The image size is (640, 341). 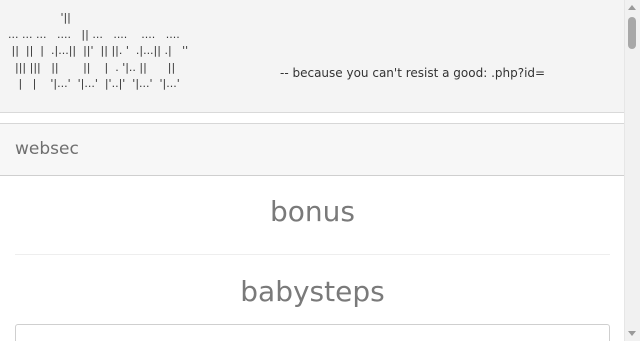 I want to click on vertical-scrollbar, so click(x=632, y=170).